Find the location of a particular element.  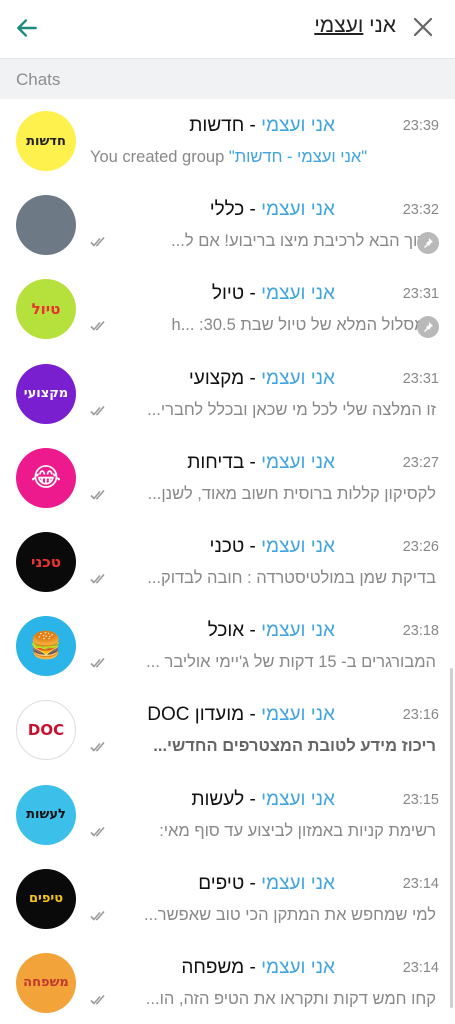

avatar-label: 😂 is located at coordinates (46, 477).